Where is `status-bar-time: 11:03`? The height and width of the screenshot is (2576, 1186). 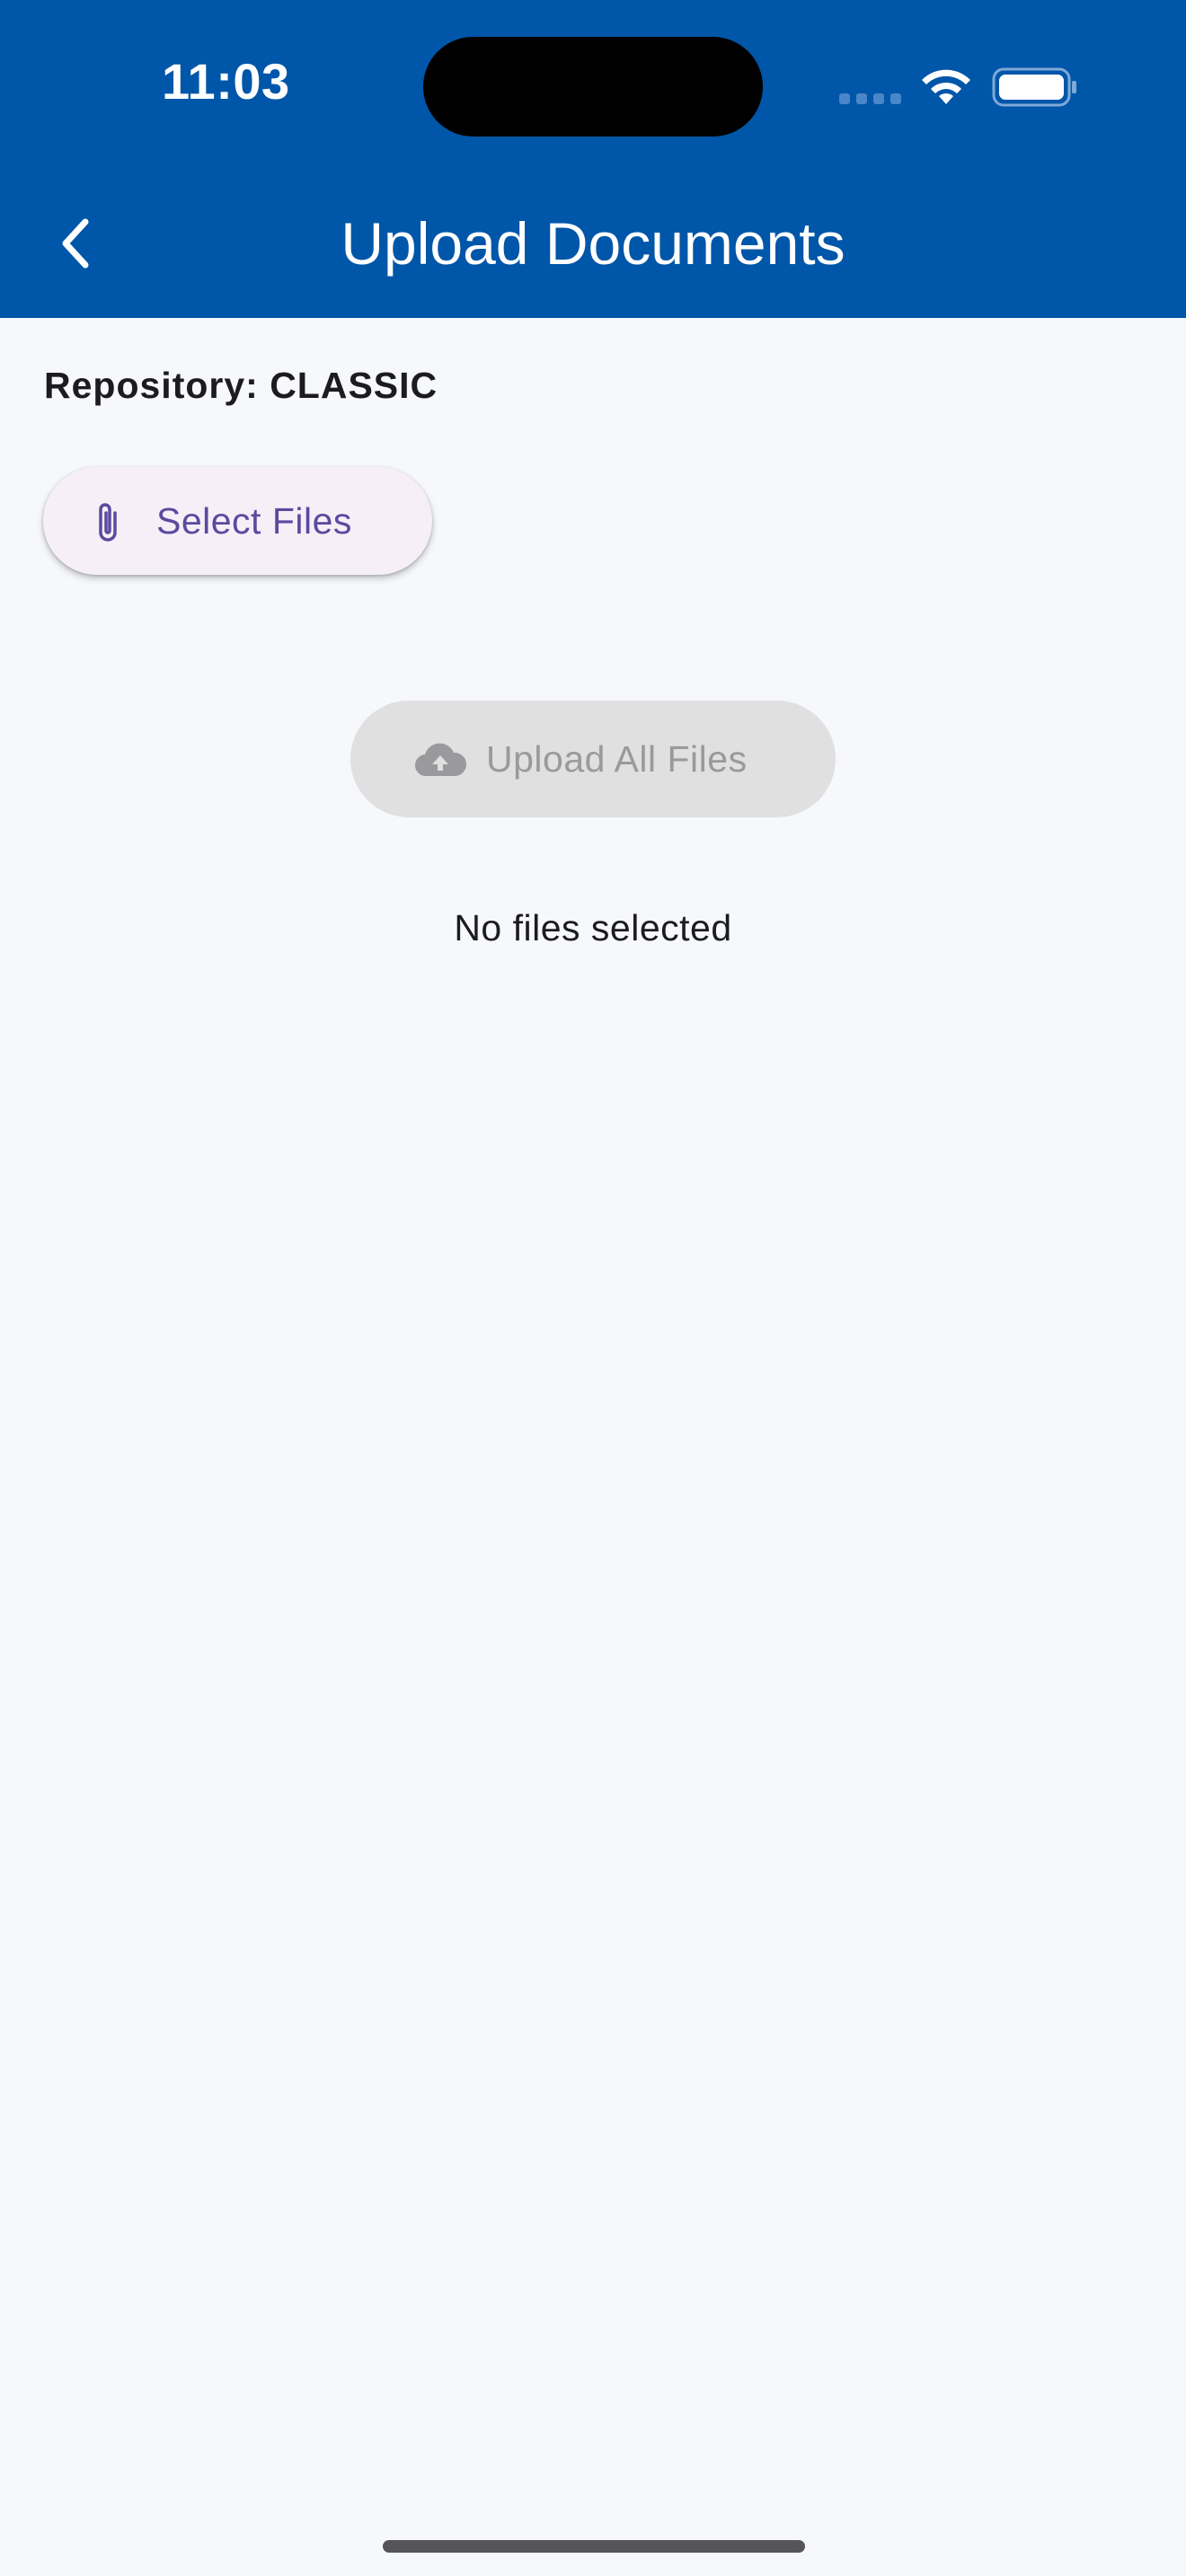 status-bar-time: 11:03 is located at coordinates (226, 81).